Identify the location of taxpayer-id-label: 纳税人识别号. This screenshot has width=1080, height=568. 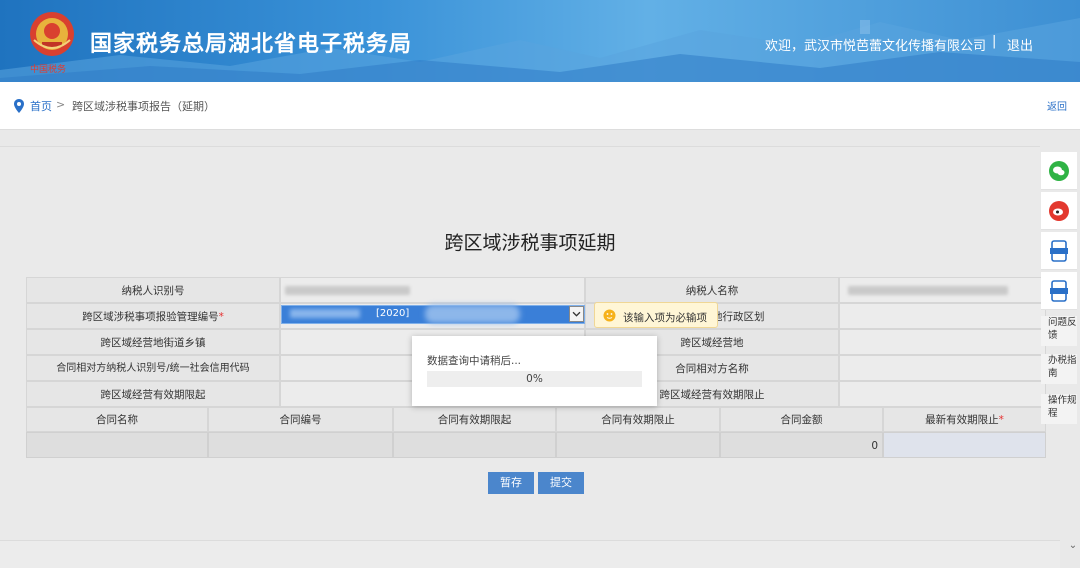
(153, 290).